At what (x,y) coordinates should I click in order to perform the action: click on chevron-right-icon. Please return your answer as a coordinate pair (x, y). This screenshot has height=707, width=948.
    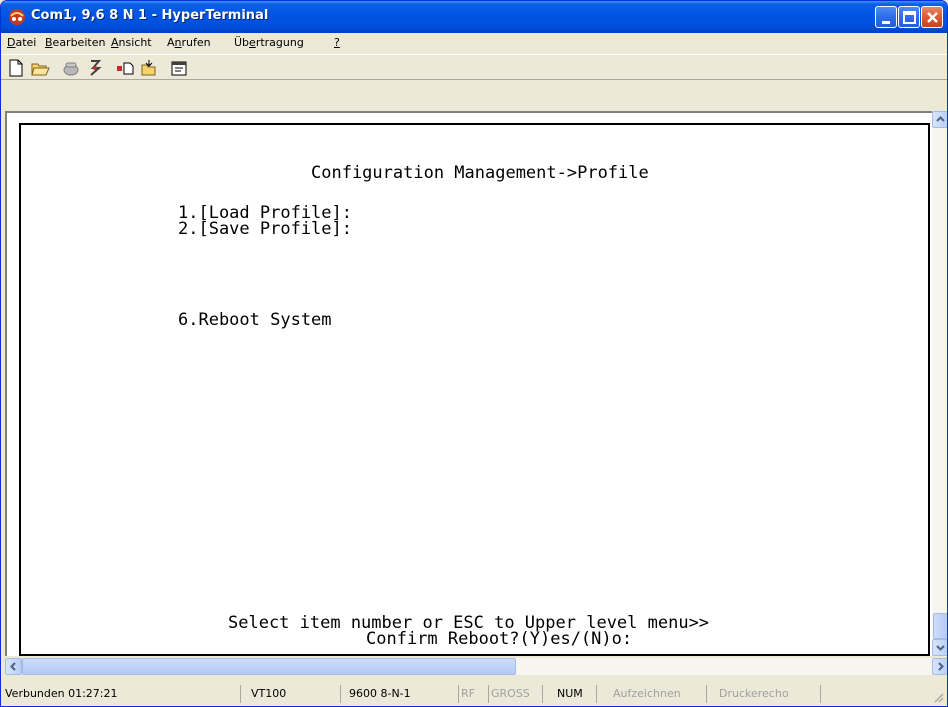
    Looking at the image, I should click on (941, 666).